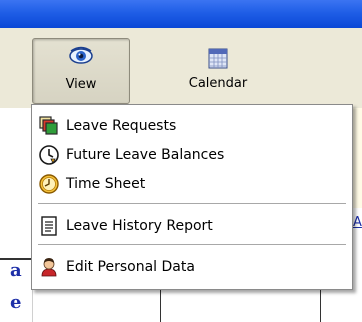  What do you see at coordinates (139, 226) in the screenshot?
I see `menu-item-label: Leave History Report` at bounding box center [139, 226].